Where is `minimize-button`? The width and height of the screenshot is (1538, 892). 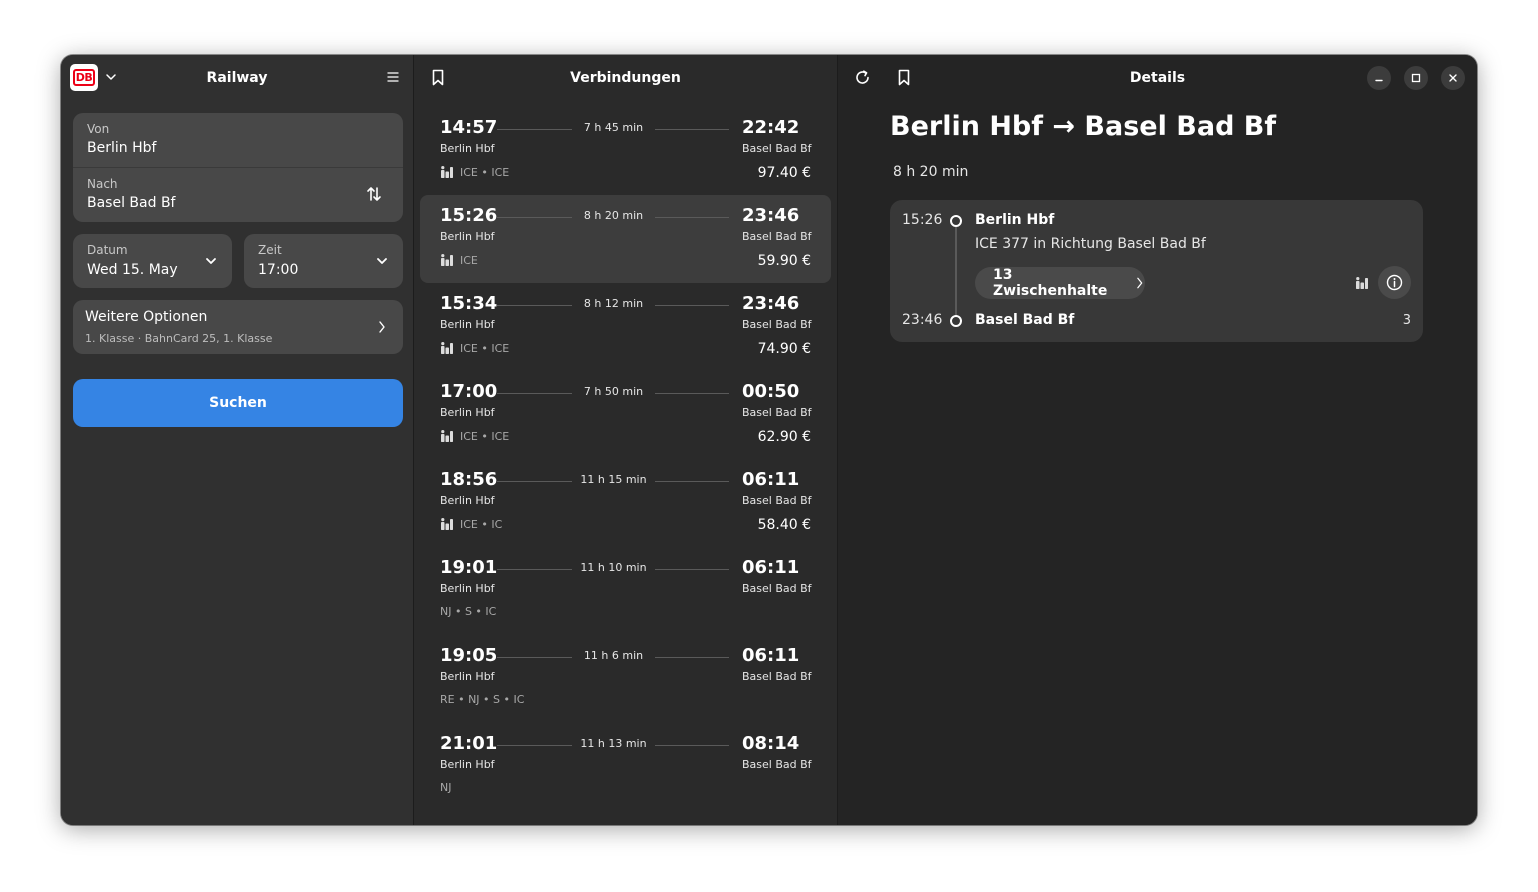
minimize-button is located at coordinates (1379, 78).